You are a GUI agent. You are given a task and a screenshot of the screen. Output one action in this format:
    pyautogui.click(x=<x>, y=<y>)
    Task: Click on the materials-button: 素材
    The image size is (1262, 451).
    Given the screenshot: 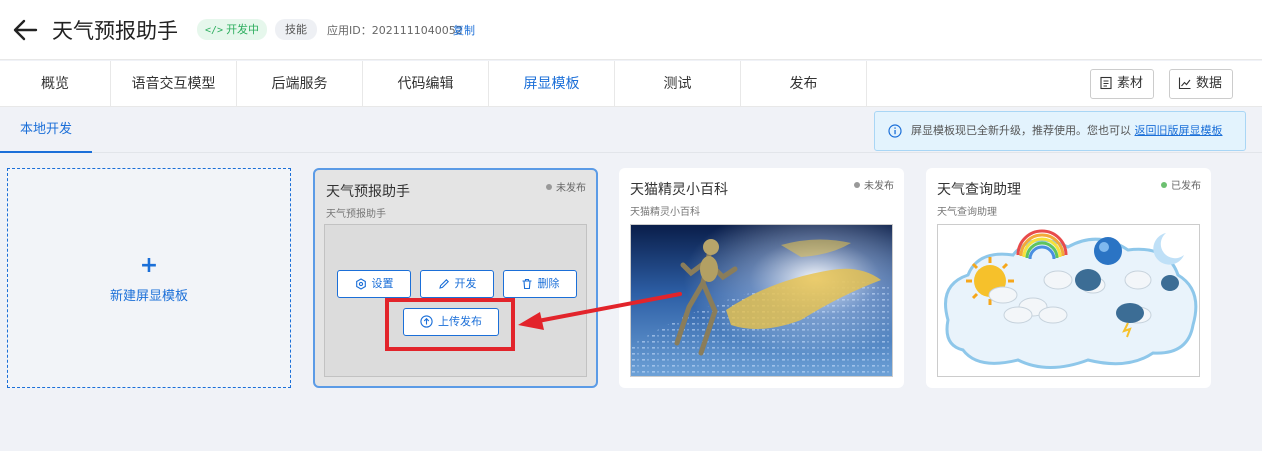 What is the action you would take?
    pyautogui.click(x=1122, y=84)
    